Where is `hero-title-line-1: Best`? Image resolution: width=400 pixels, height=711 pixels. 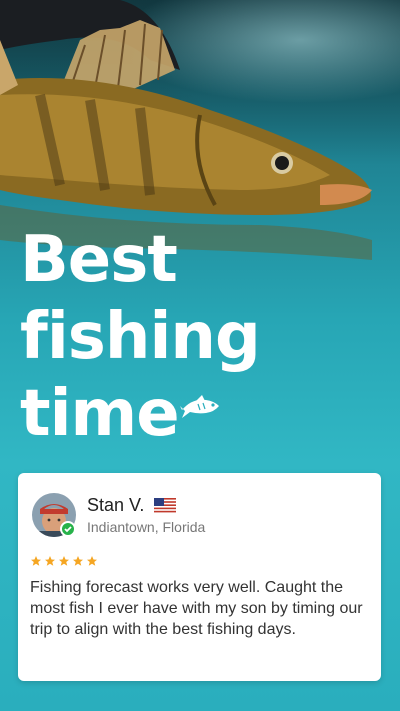 hero-title-line-1: Best is located at coordinates (99, 260).